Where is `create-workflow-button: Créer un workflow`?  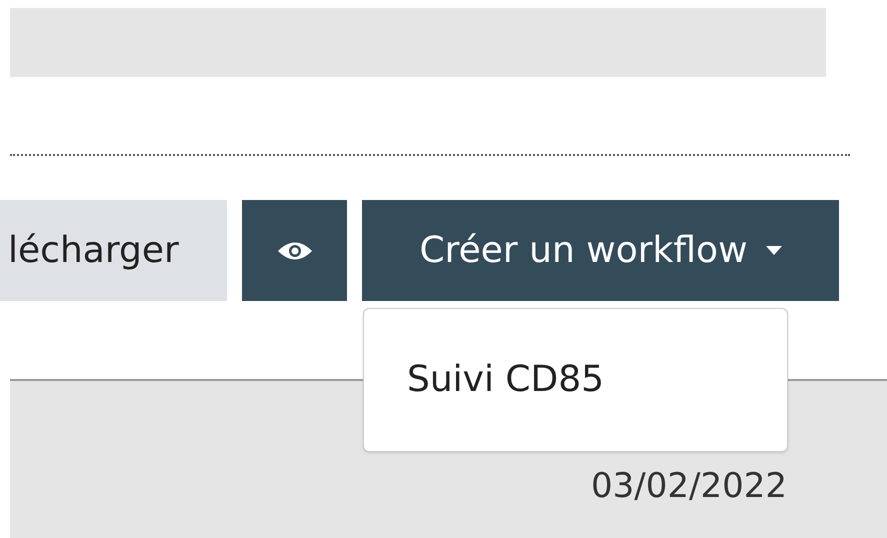 create-workflow-button: Créer un workflow is located at coordinates (600, 250).